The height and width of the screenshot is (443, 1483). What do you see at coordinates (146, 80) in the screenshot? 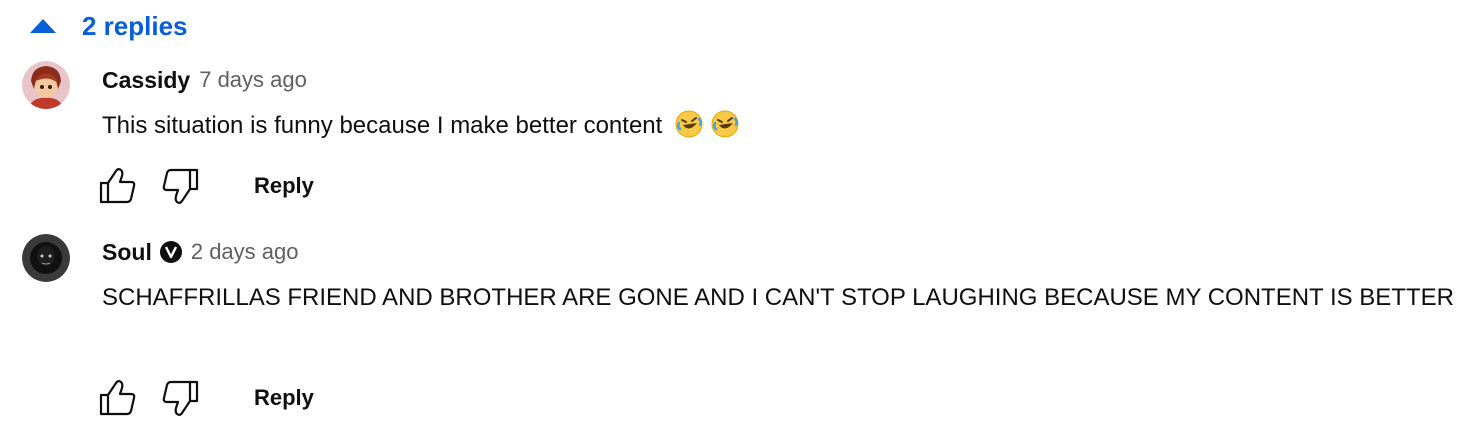
I see `comment-author: Cassidy` at bounding box center [146, 80].